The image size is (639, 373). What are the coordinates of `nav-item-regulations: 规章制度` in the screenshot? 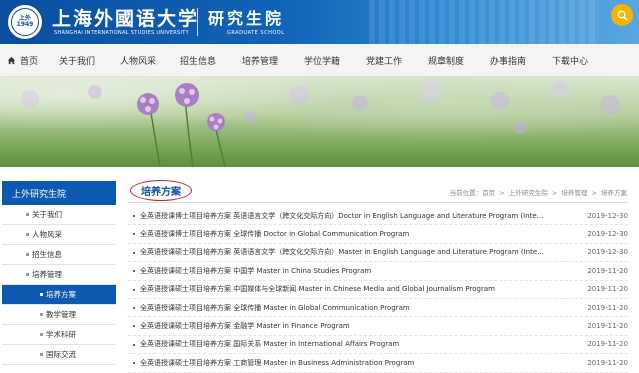 It's located at (459, 60).